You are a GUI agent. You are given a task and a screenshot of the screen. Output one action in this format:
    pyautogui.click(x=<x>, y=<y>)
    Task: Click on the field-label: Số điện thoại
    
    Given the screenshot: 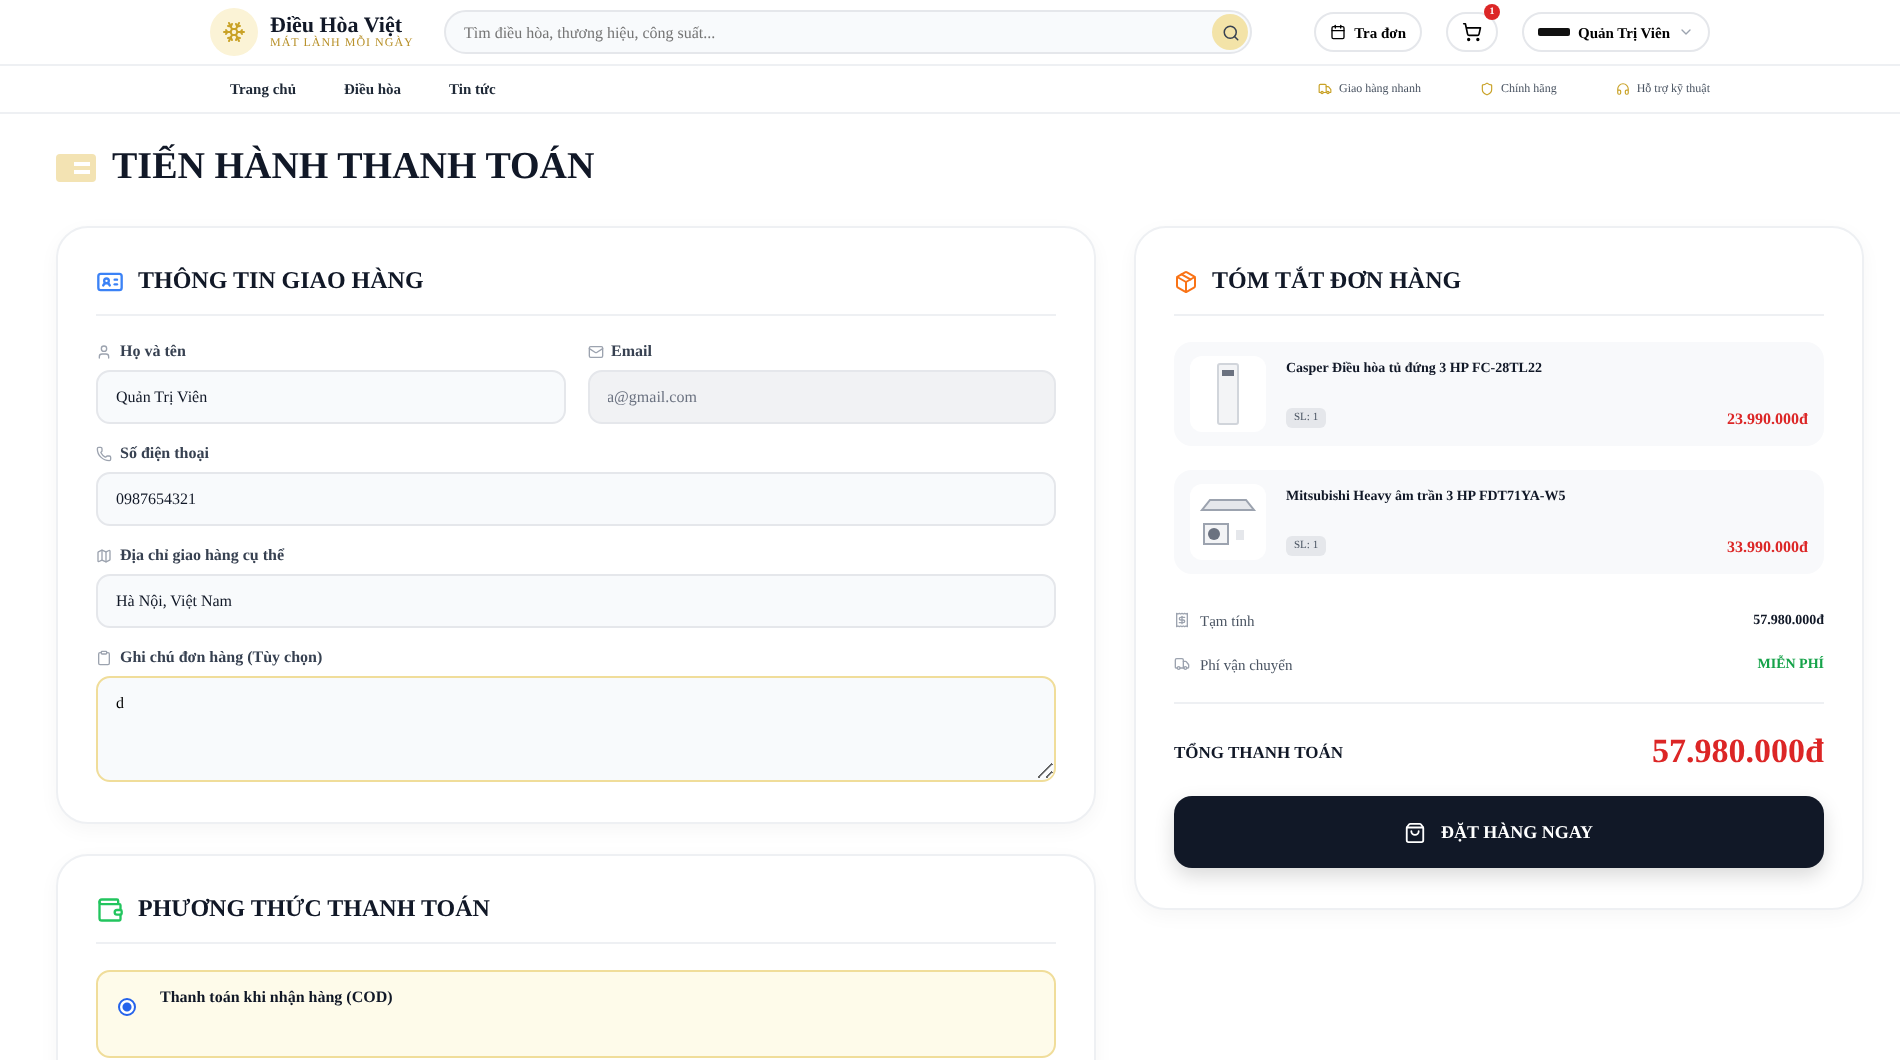 What is the action you would take?
    pyautogui.click(x=164, y=453)
    